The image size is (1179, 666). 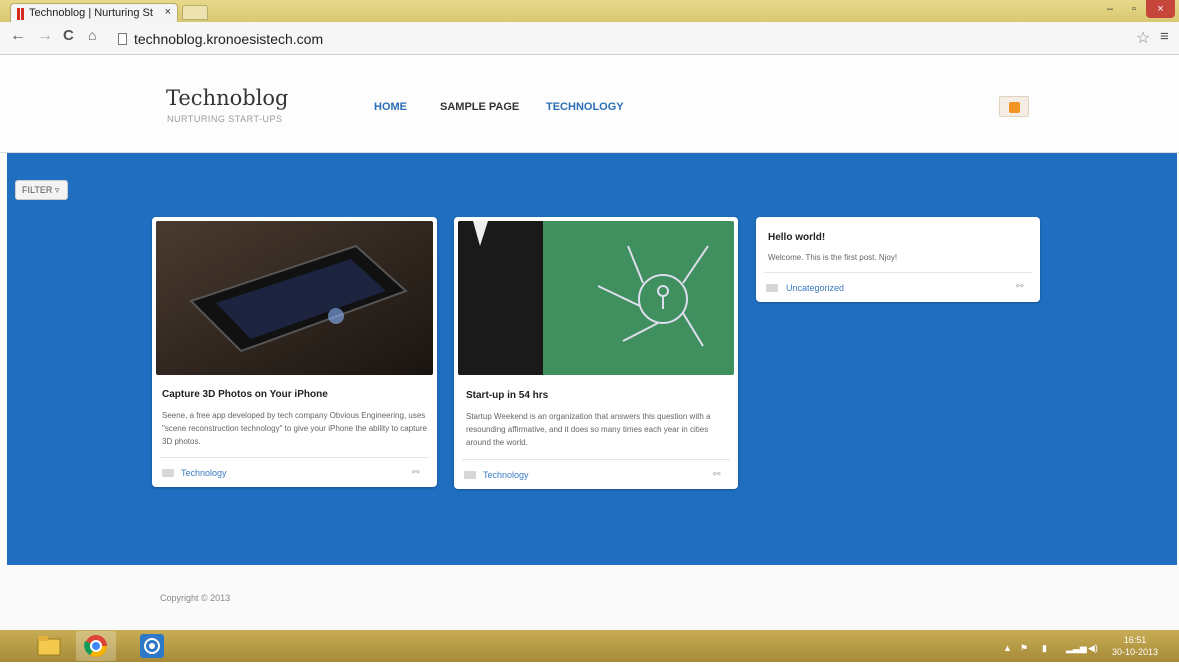 What do you see at coordinates (228, 39) in the screenshot?
I see `address-bar: technoblog.kronoesistech.com` at bounding box center [228, 39].